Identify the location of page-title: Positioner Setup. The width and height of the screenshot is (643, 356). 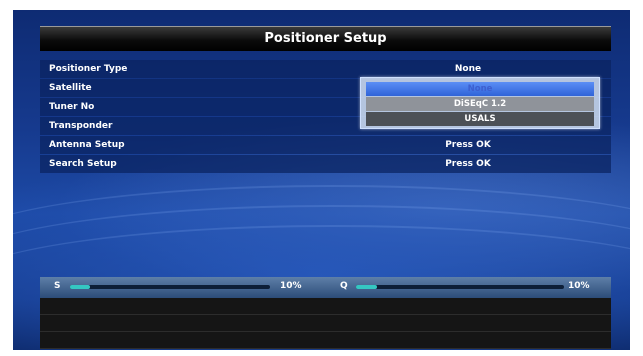
(325, 38).